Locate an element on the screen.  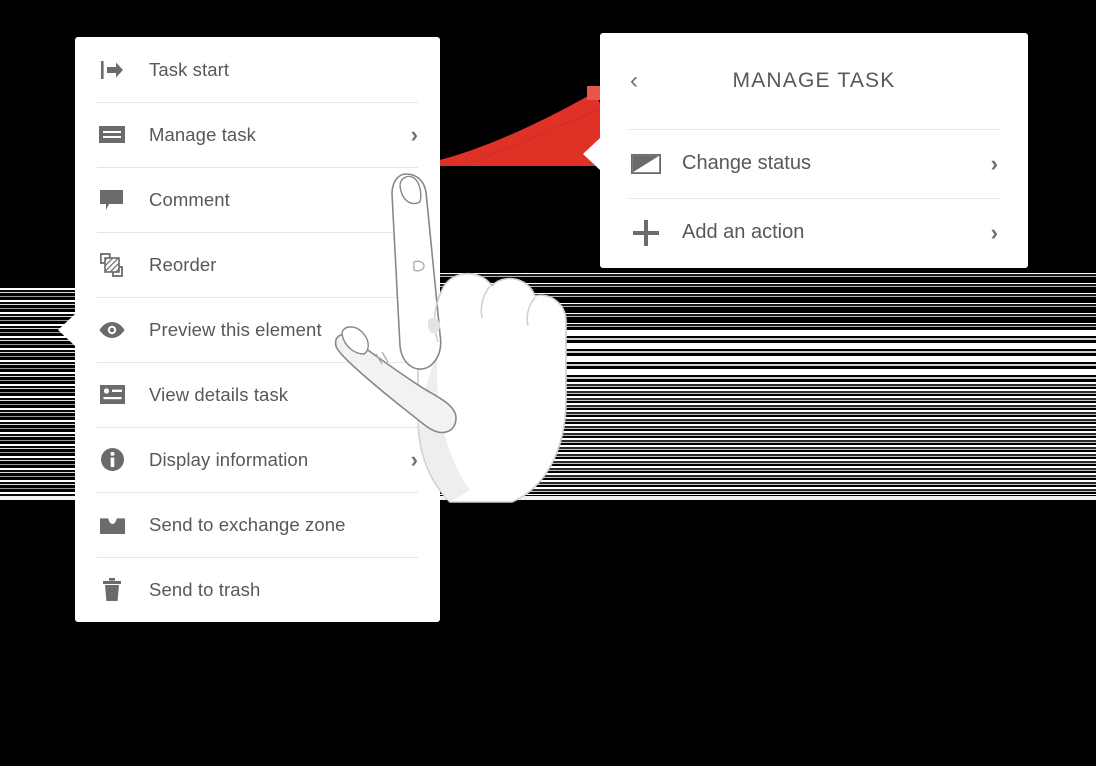
comment-icon is located at coordinates (112, 200).